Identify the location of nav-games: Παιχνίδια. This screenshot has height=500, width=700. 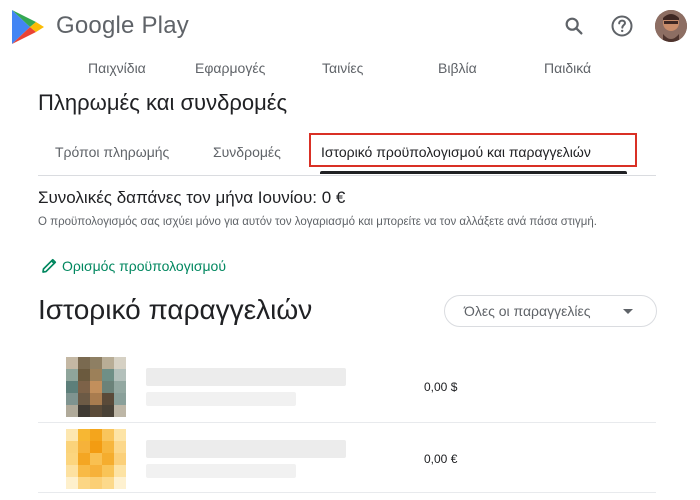
(117, 68).